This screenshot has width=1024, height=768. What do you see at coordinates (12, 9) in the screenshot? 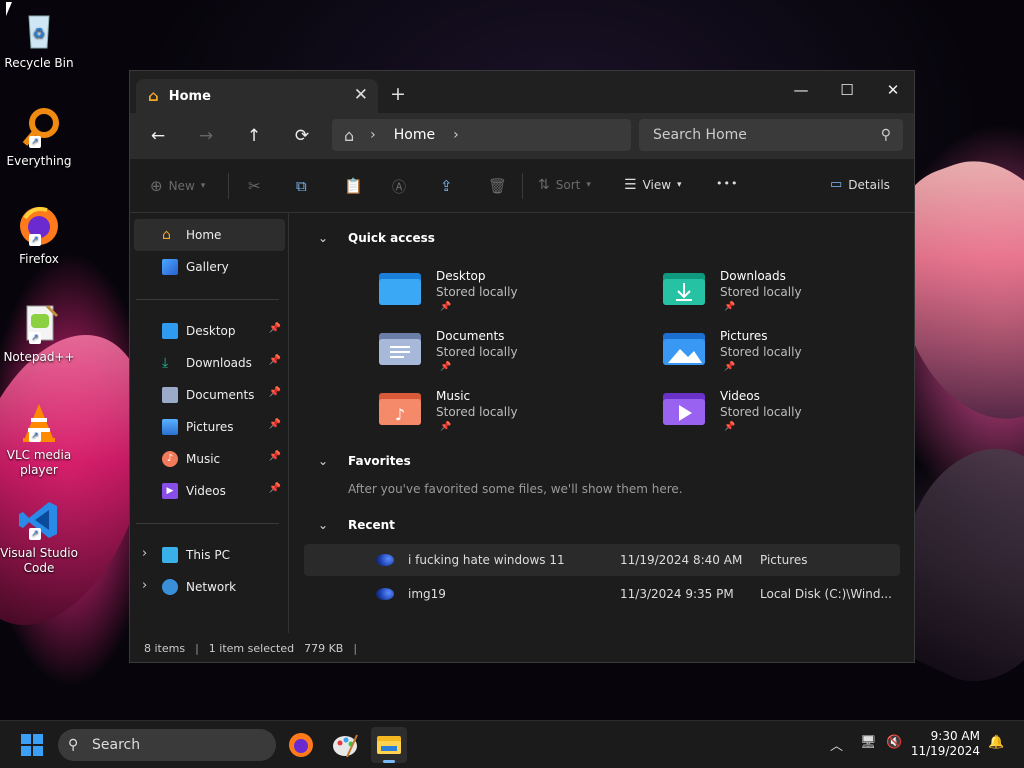
I see `mouse-cursor` at bounding box center [12, 9].